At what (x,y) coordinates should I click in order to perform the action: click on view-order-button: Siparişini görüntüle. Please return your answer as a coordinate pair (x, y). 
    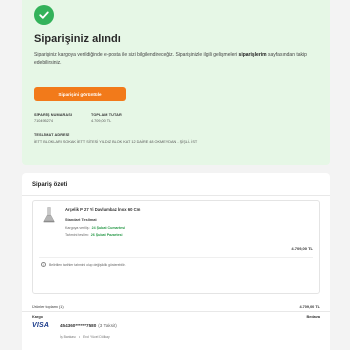
    Looking at the image, I should click on (80, 94).